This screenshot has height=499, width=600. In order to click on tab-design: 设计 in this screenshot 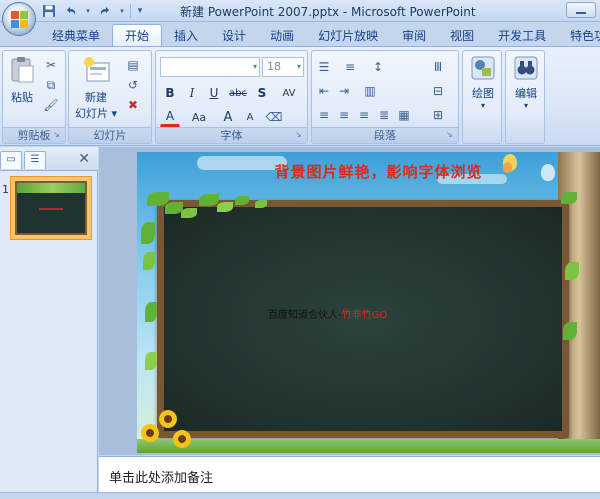, I will do `click(234, 35)`.